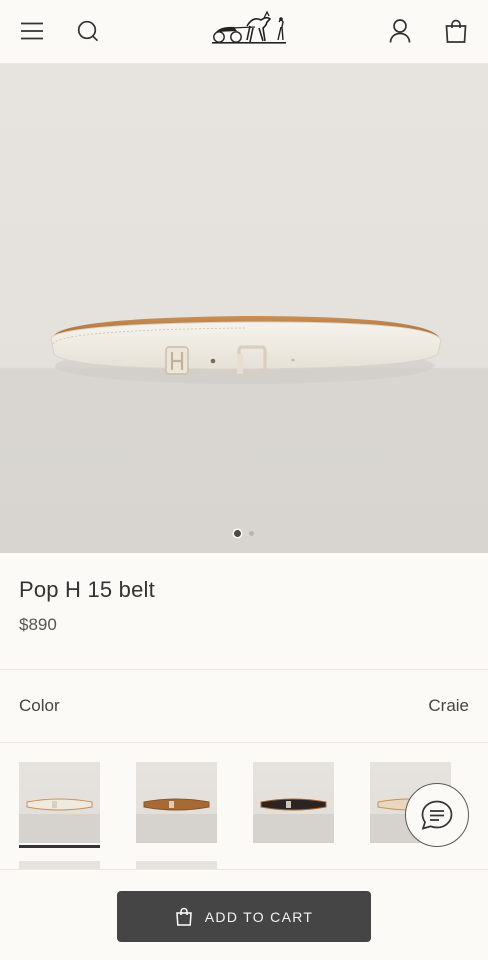 The image size is (488, 960). I want to click on carriage-logo, so click(249, 29).